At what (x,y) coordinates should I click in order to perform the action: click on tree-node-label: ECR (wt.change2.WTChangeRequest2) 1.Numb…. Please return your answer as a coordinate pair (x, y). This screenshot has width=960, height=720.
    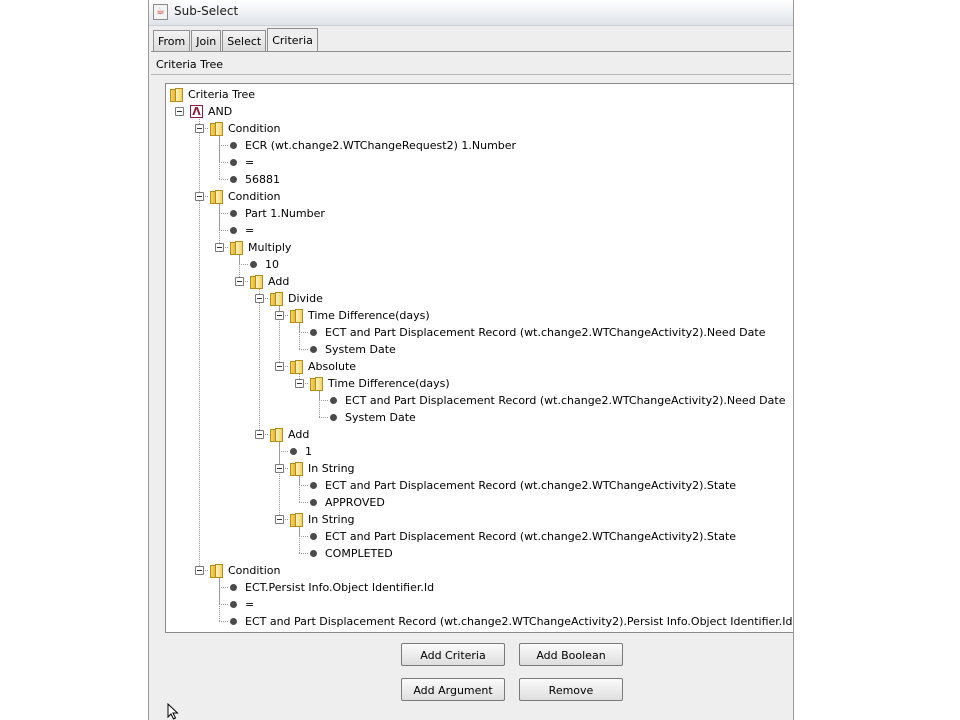
    Looking at the image, I should click on (381, 145).